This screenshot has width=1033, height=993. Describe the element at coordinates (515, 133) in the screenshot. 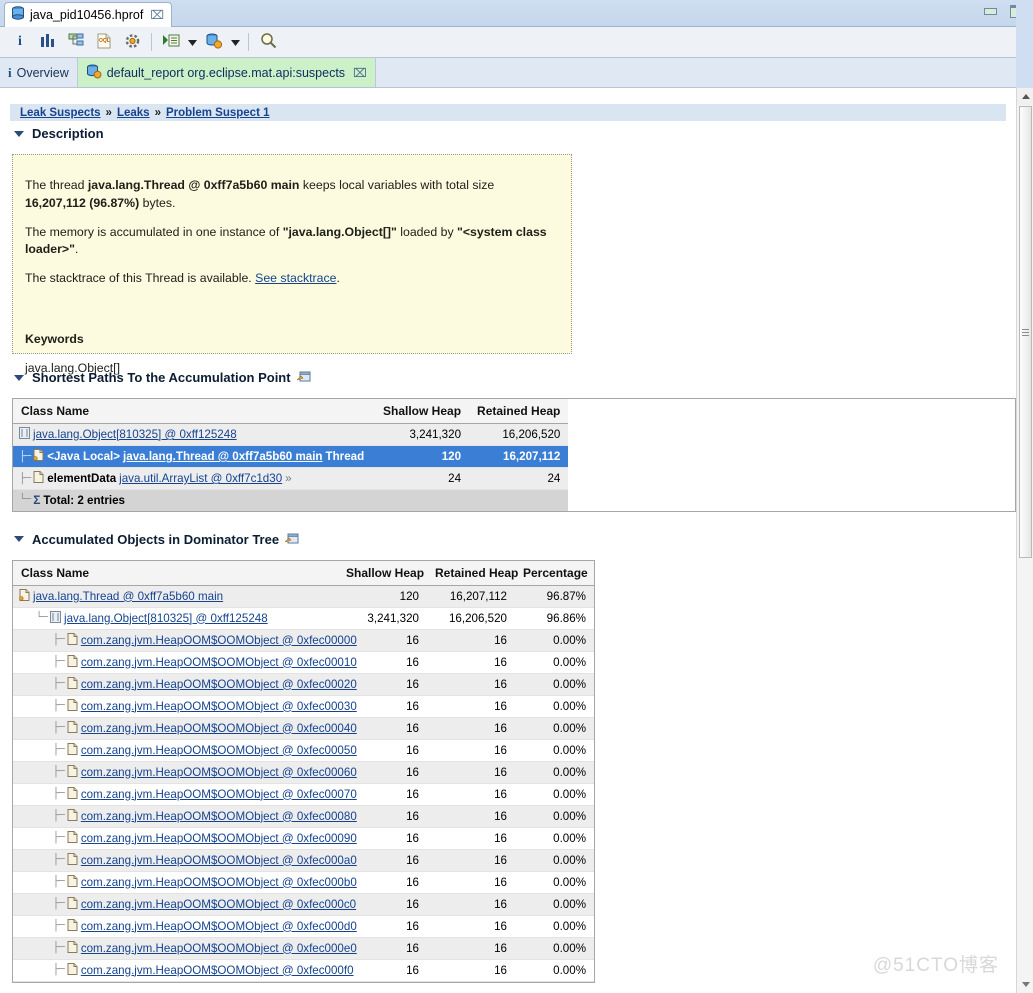

I see `section-header-description: Description` at that location.